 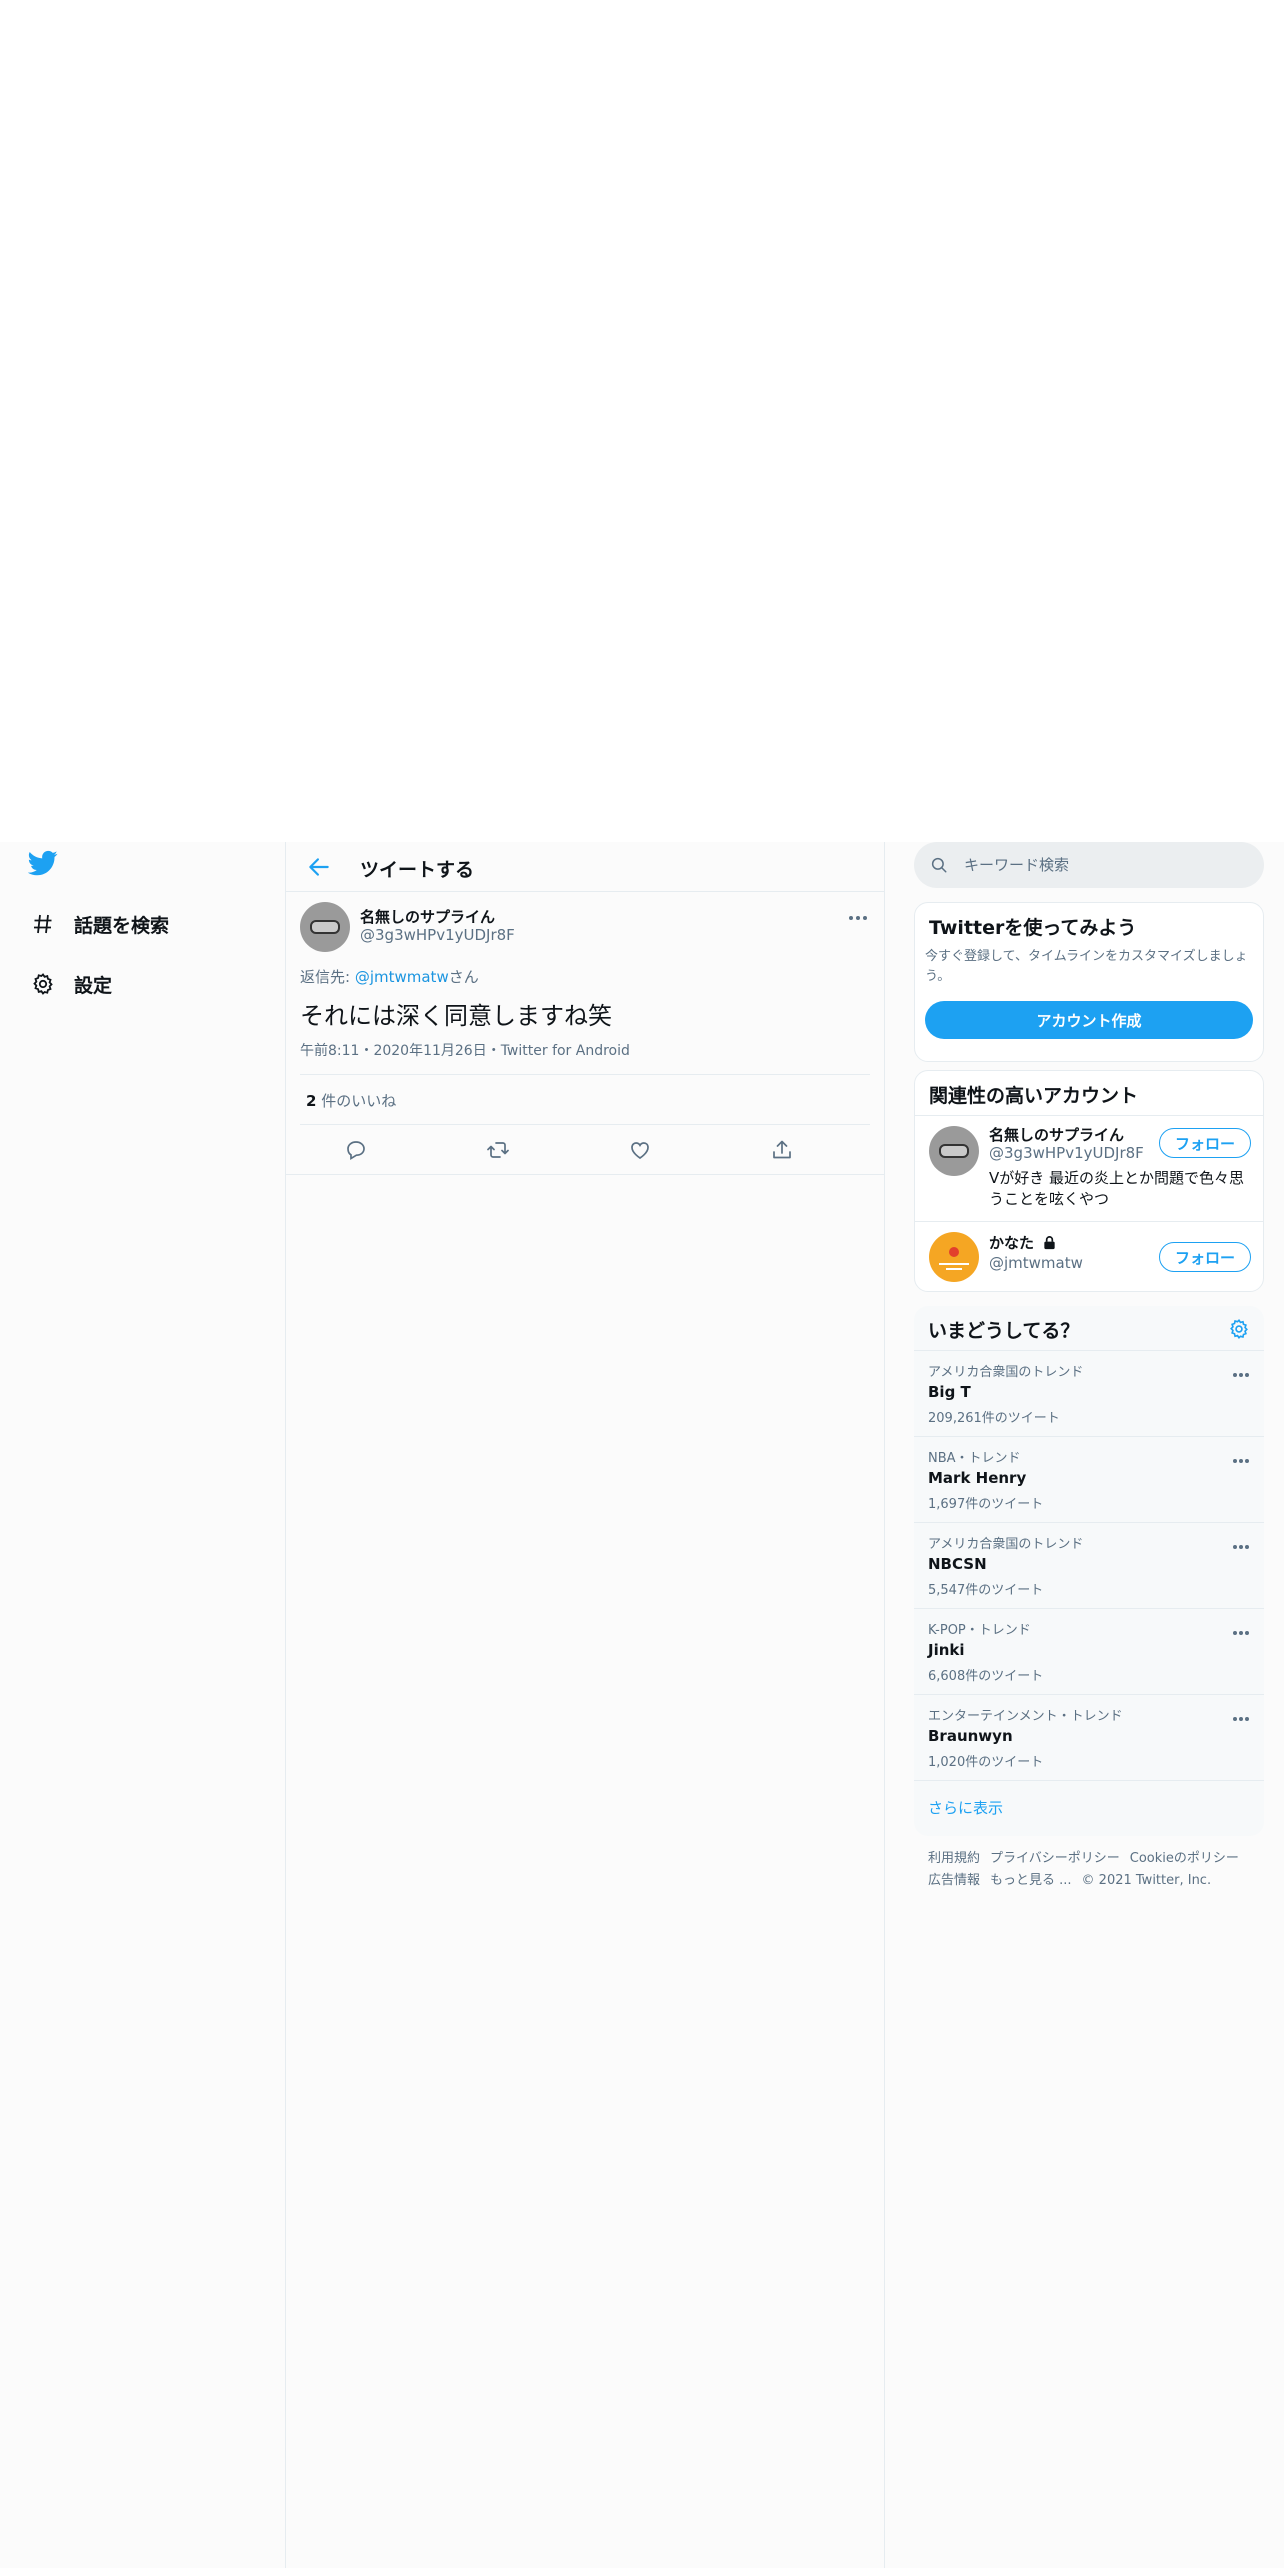 I want to click on trend-name: Big T, so click(x=949, y=1392).